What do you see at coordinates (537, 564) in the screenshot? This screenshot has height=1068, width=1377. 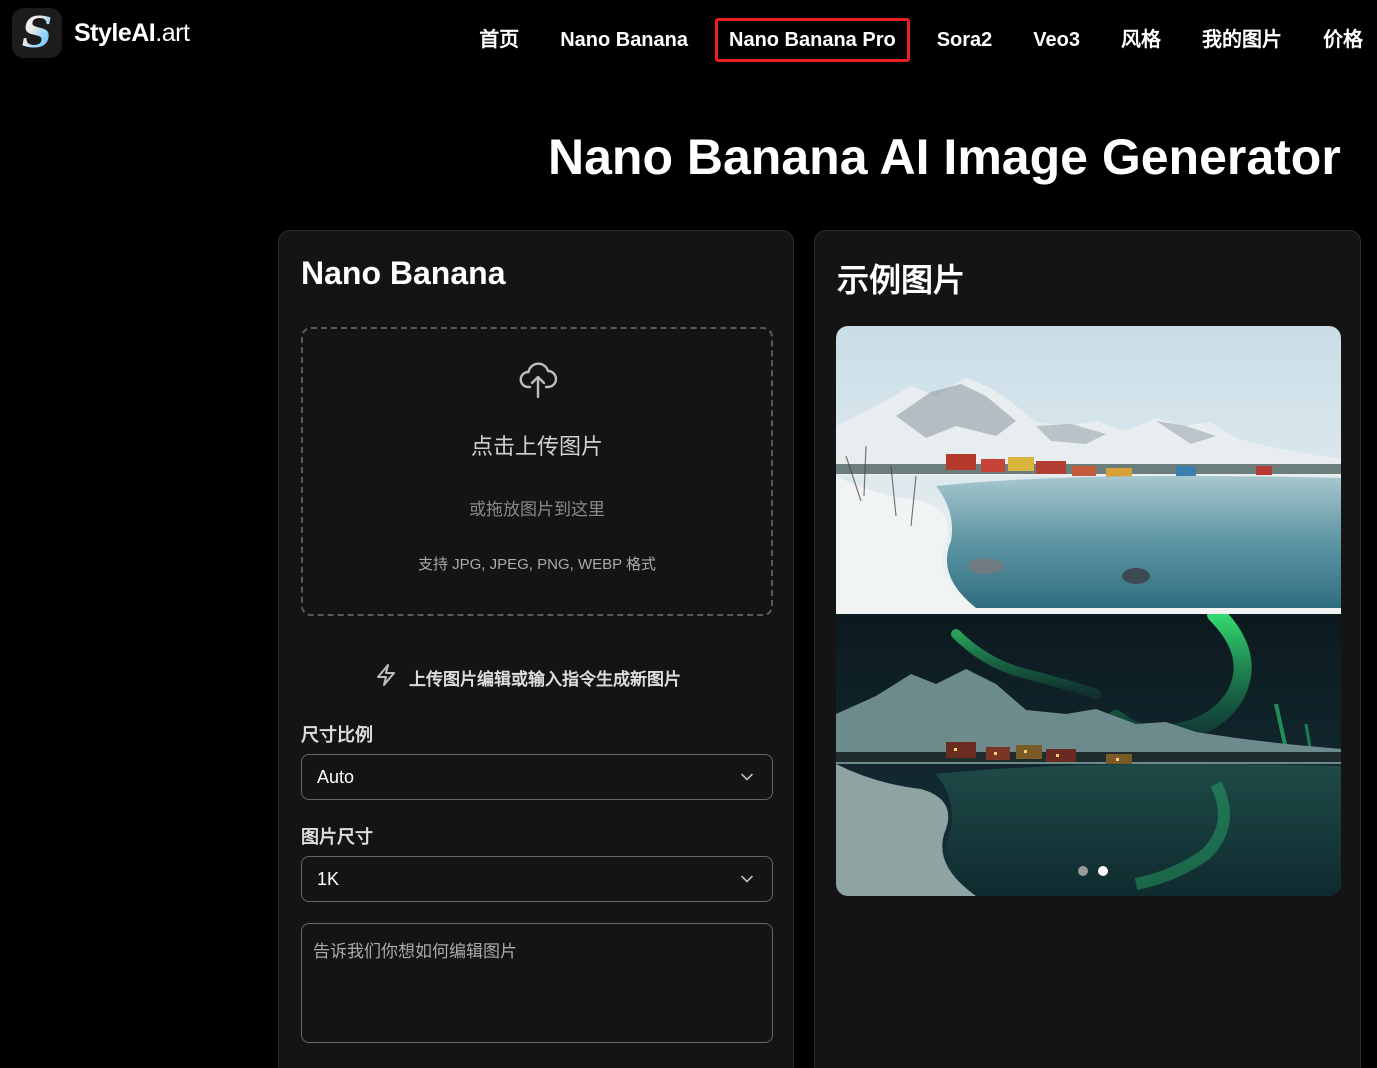 I see `upload-formats: 支持 JPG, JPEG, PNG, WEBP 格式` at bounding box center [537, 564].